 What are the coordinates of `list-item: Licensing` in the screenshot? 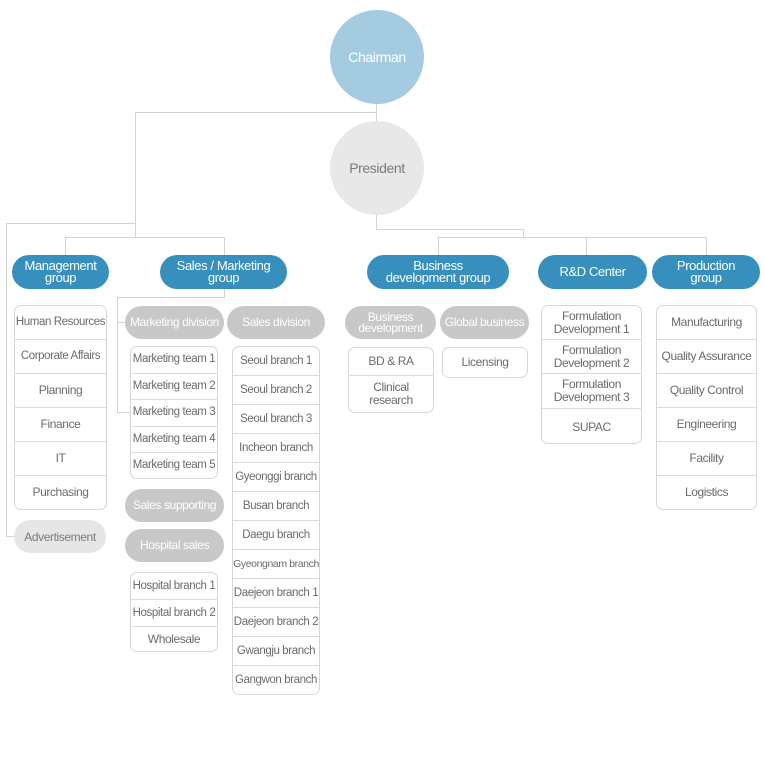 It's located at (485, 362).